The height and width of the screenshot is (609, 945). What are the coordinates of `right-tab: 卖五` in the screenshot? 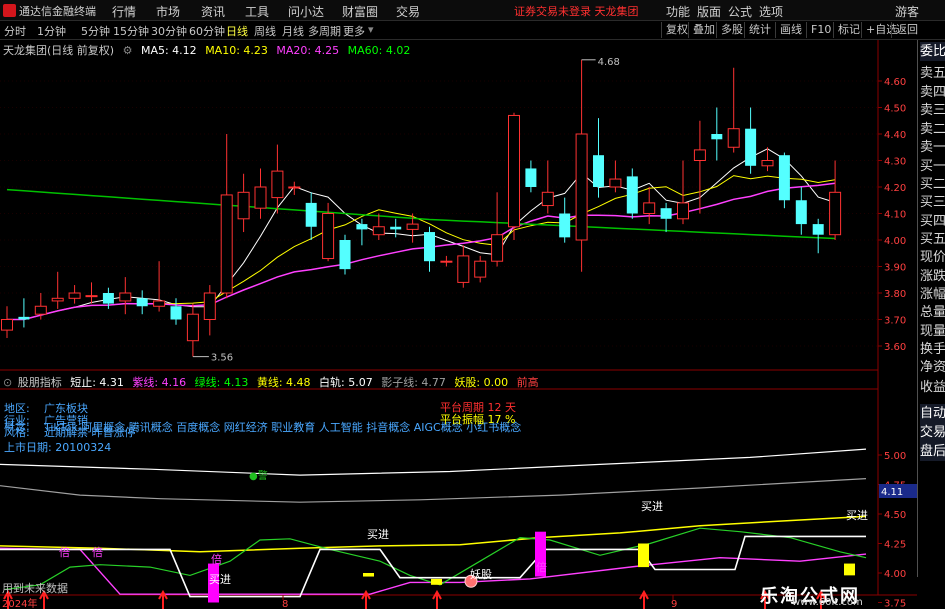 It's located at (932, 73).